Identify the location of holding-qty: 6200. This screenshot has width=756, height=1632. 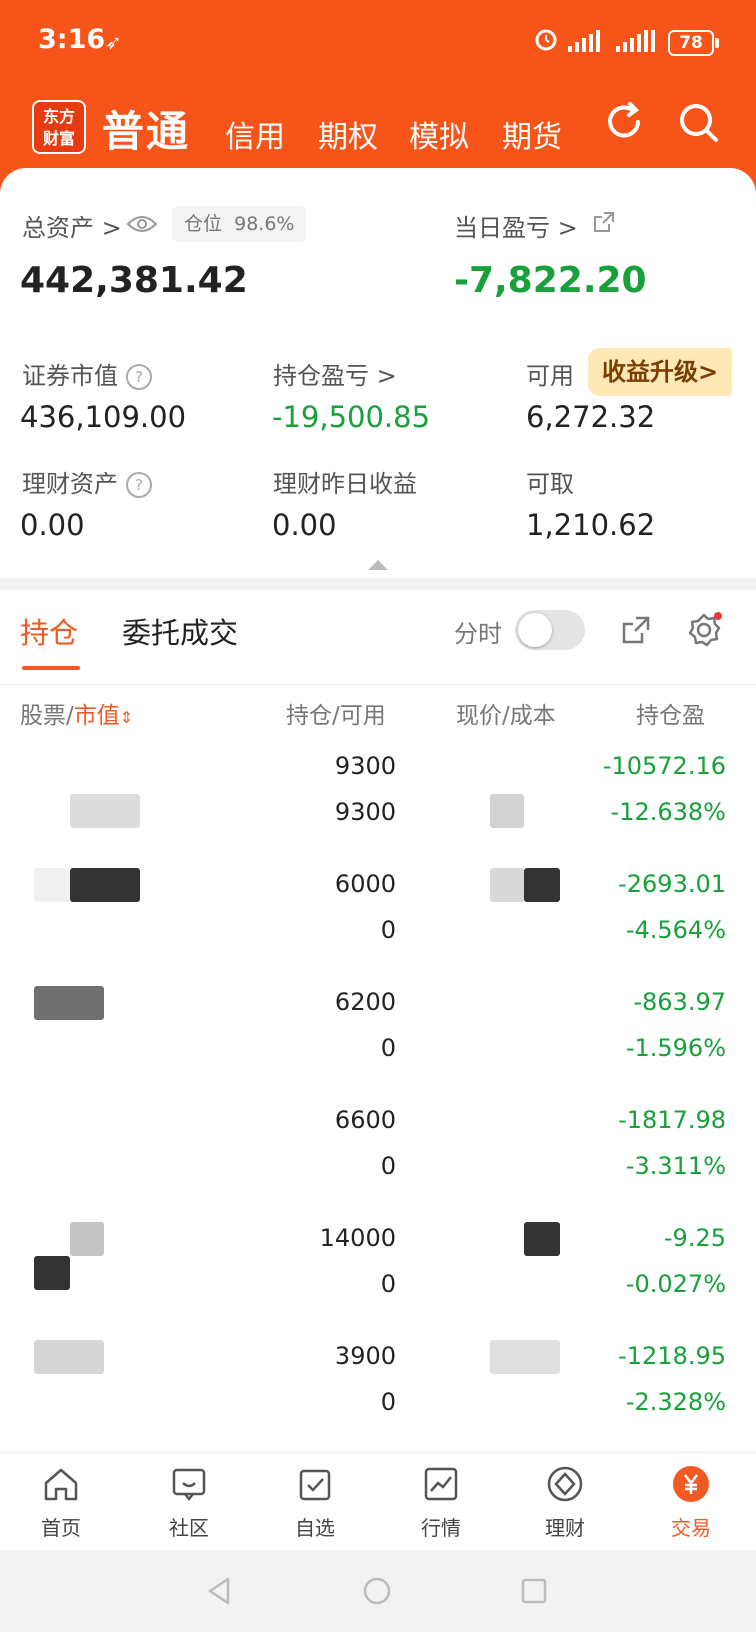
(365, 1002).